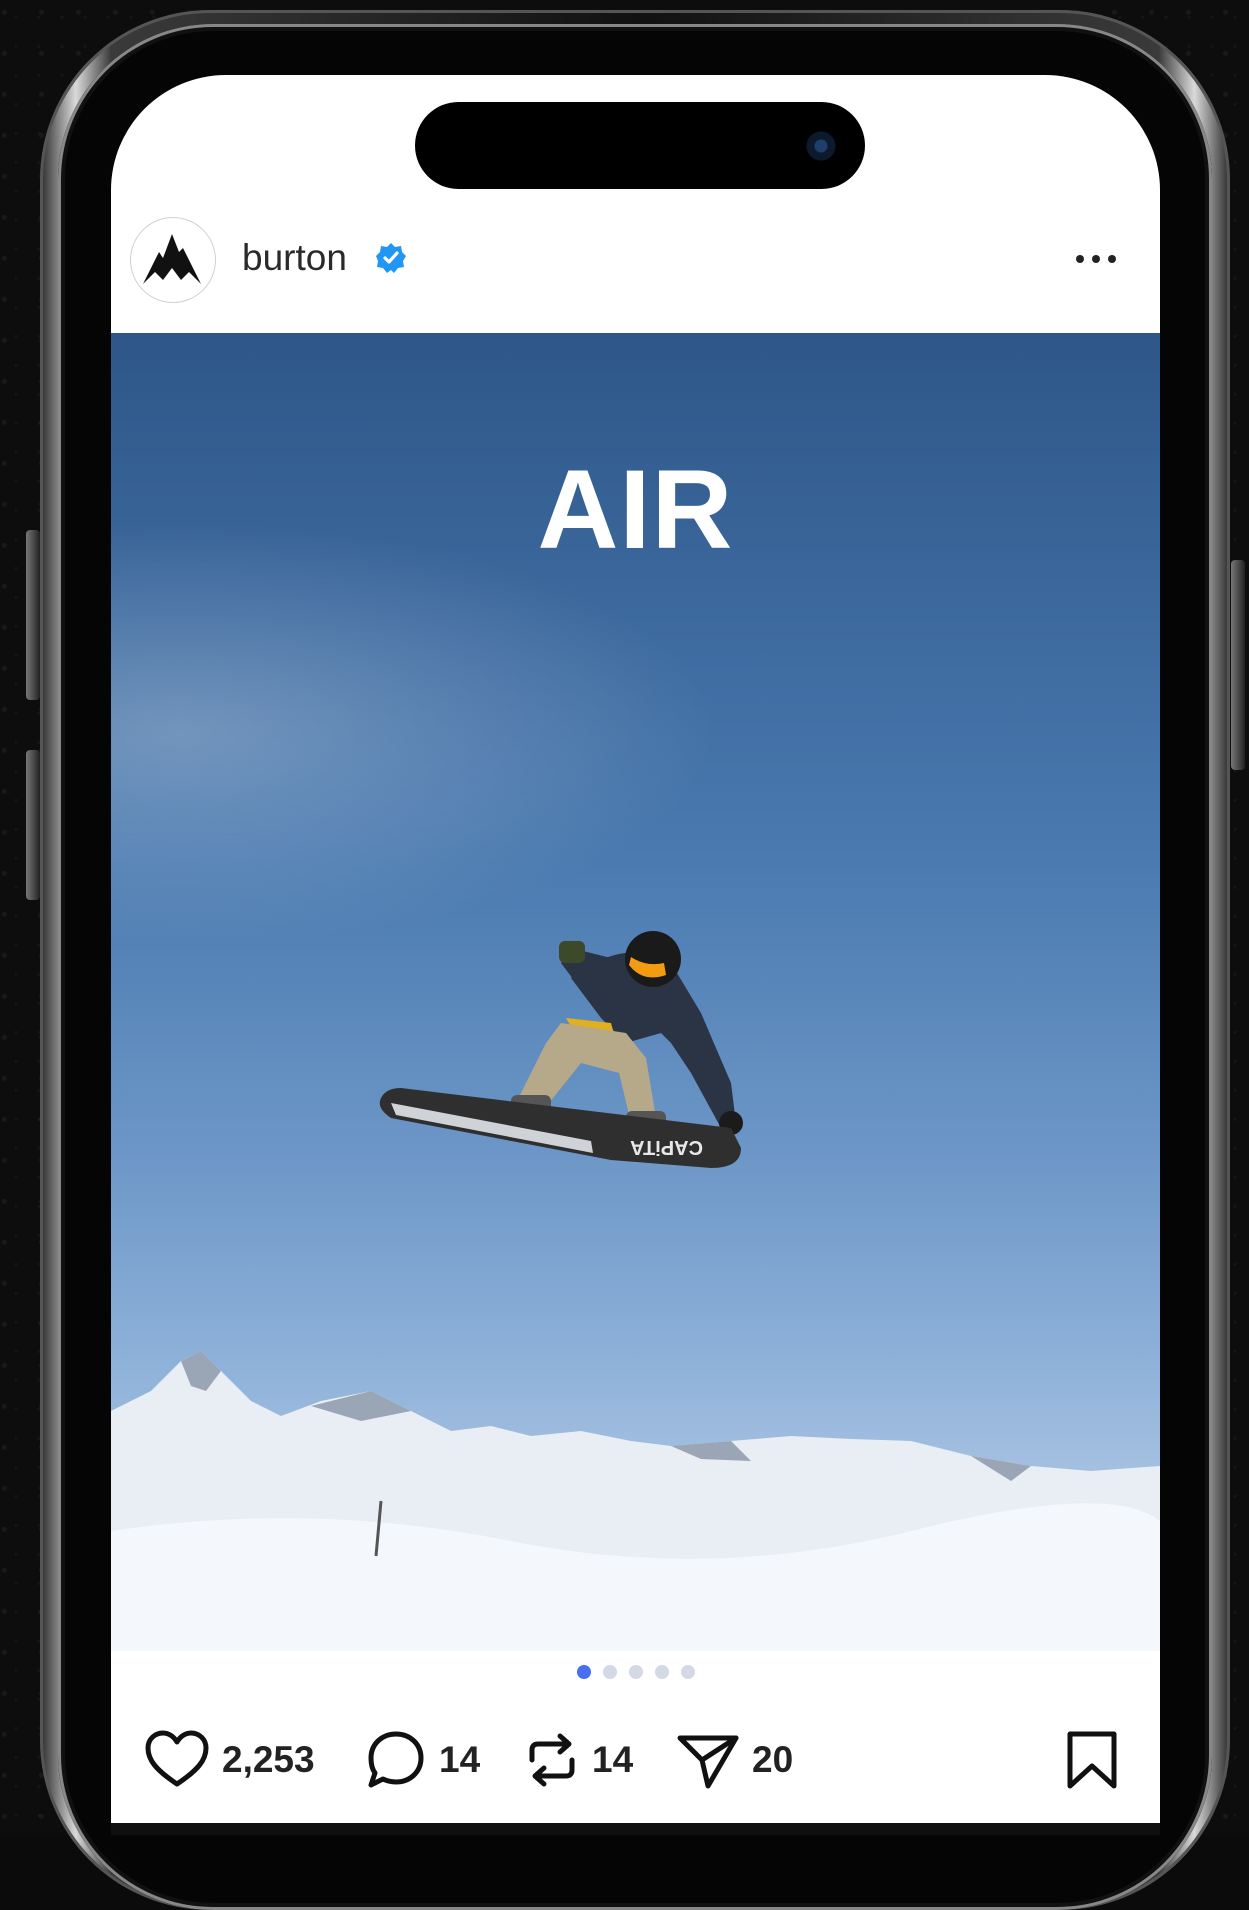 This screenshot has height=1910, width=1249. Describe the element at coordinates (33, 825) in the screenshot. I see `volume-down-button` at that location.